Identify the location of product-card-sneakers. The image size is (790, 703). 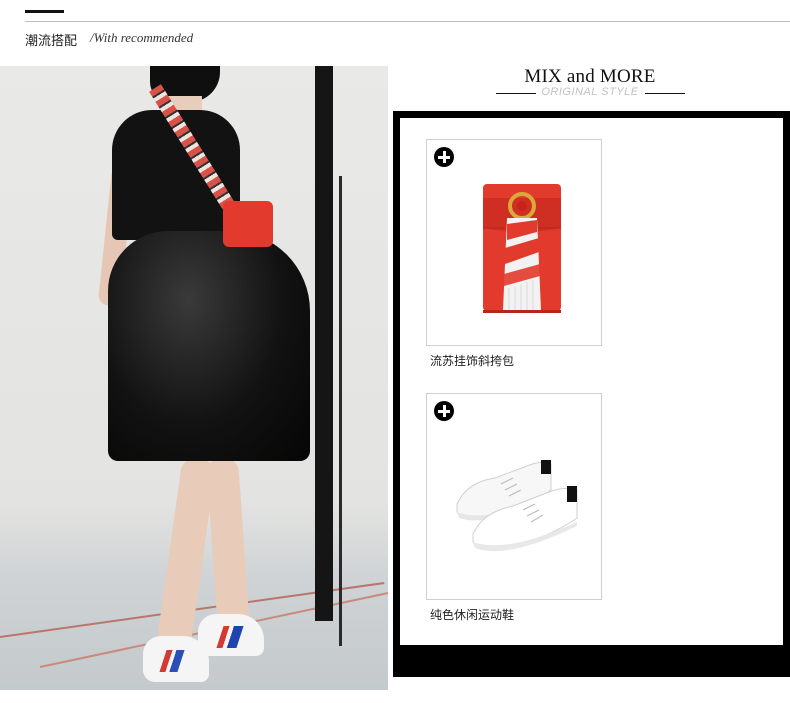
(514, 496).